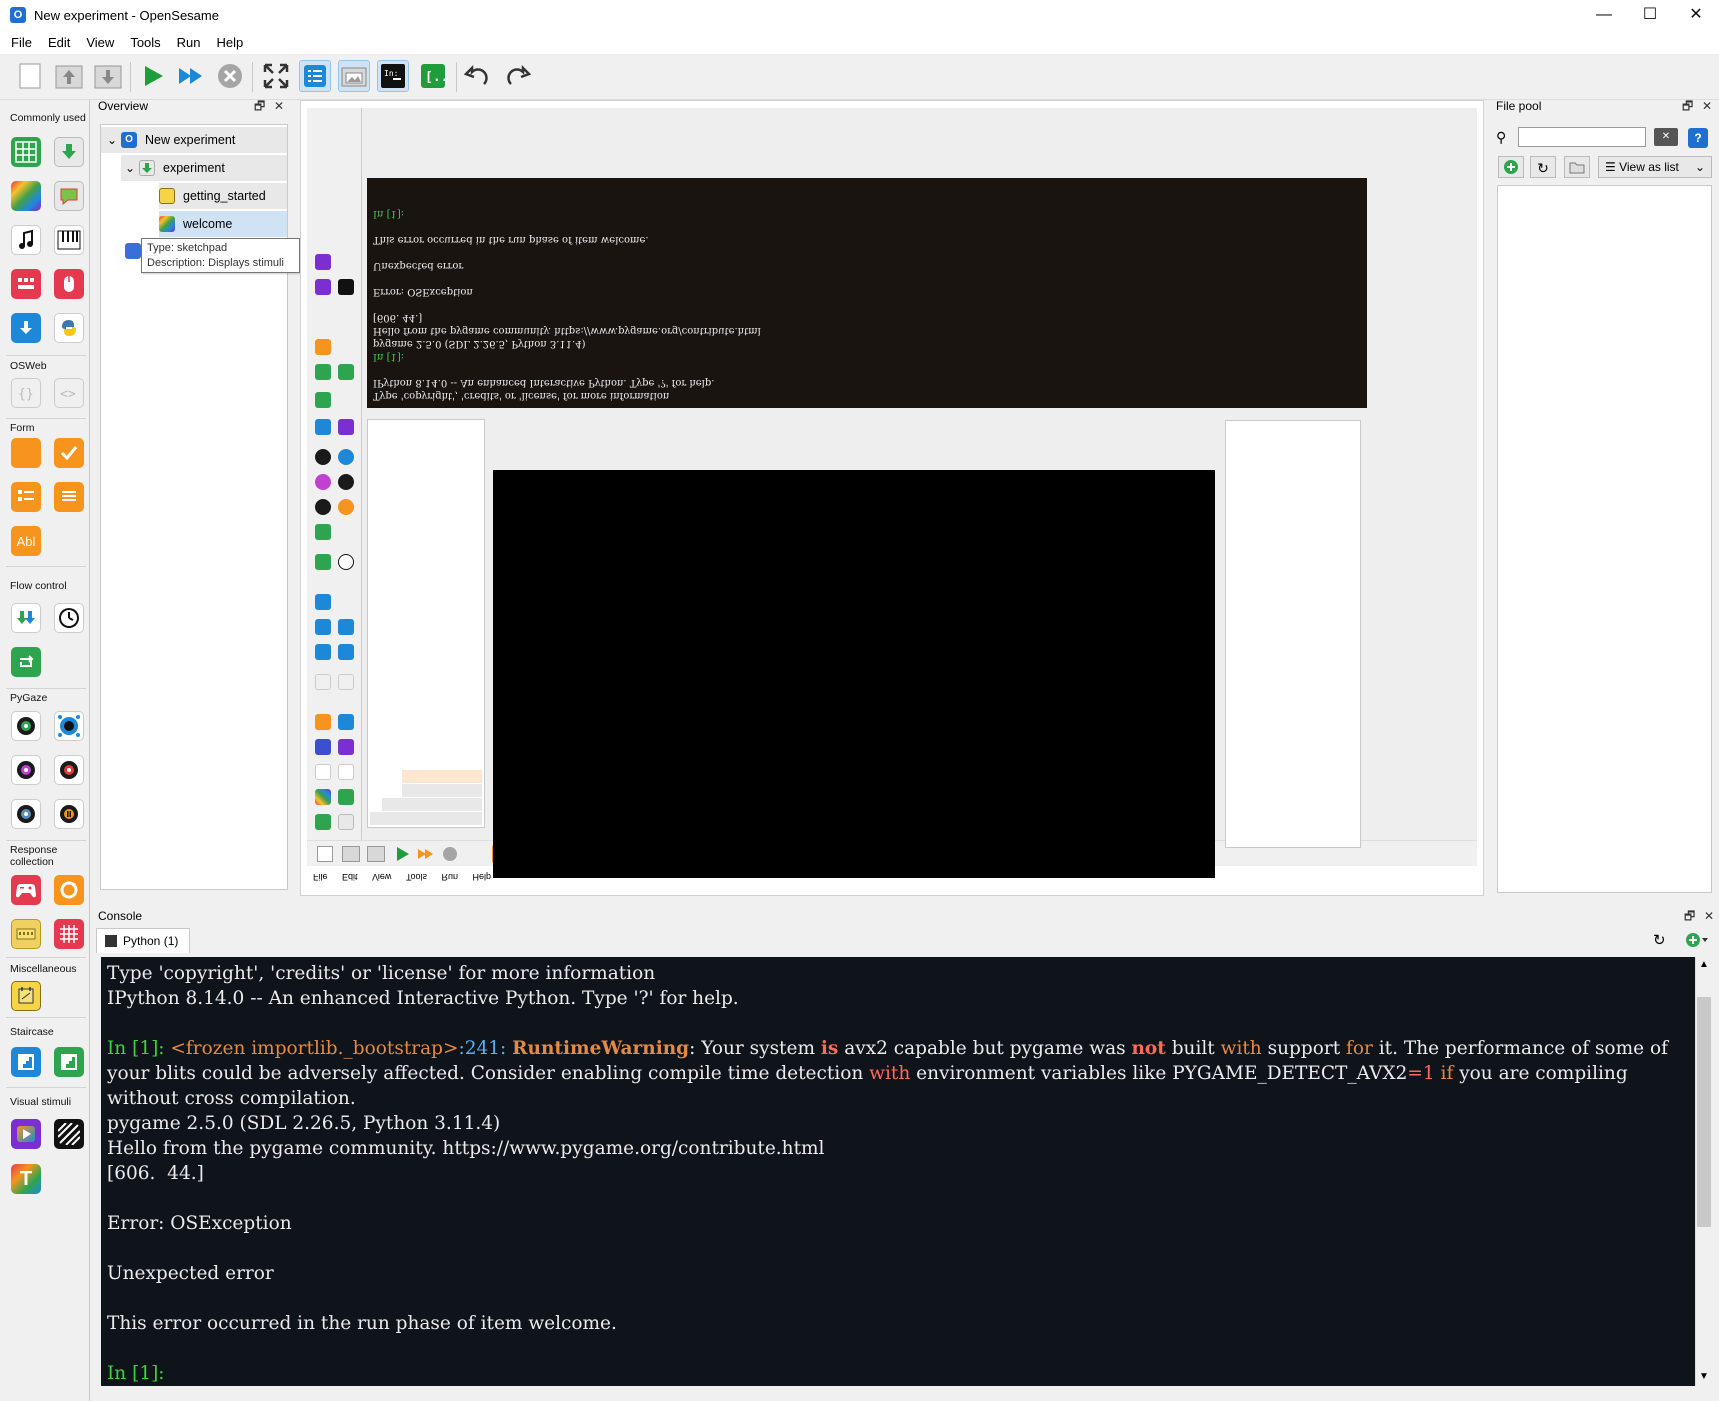 This screenshot has width=1719, height=1401. I want to click on touch-response-icon, so click(26, 934).